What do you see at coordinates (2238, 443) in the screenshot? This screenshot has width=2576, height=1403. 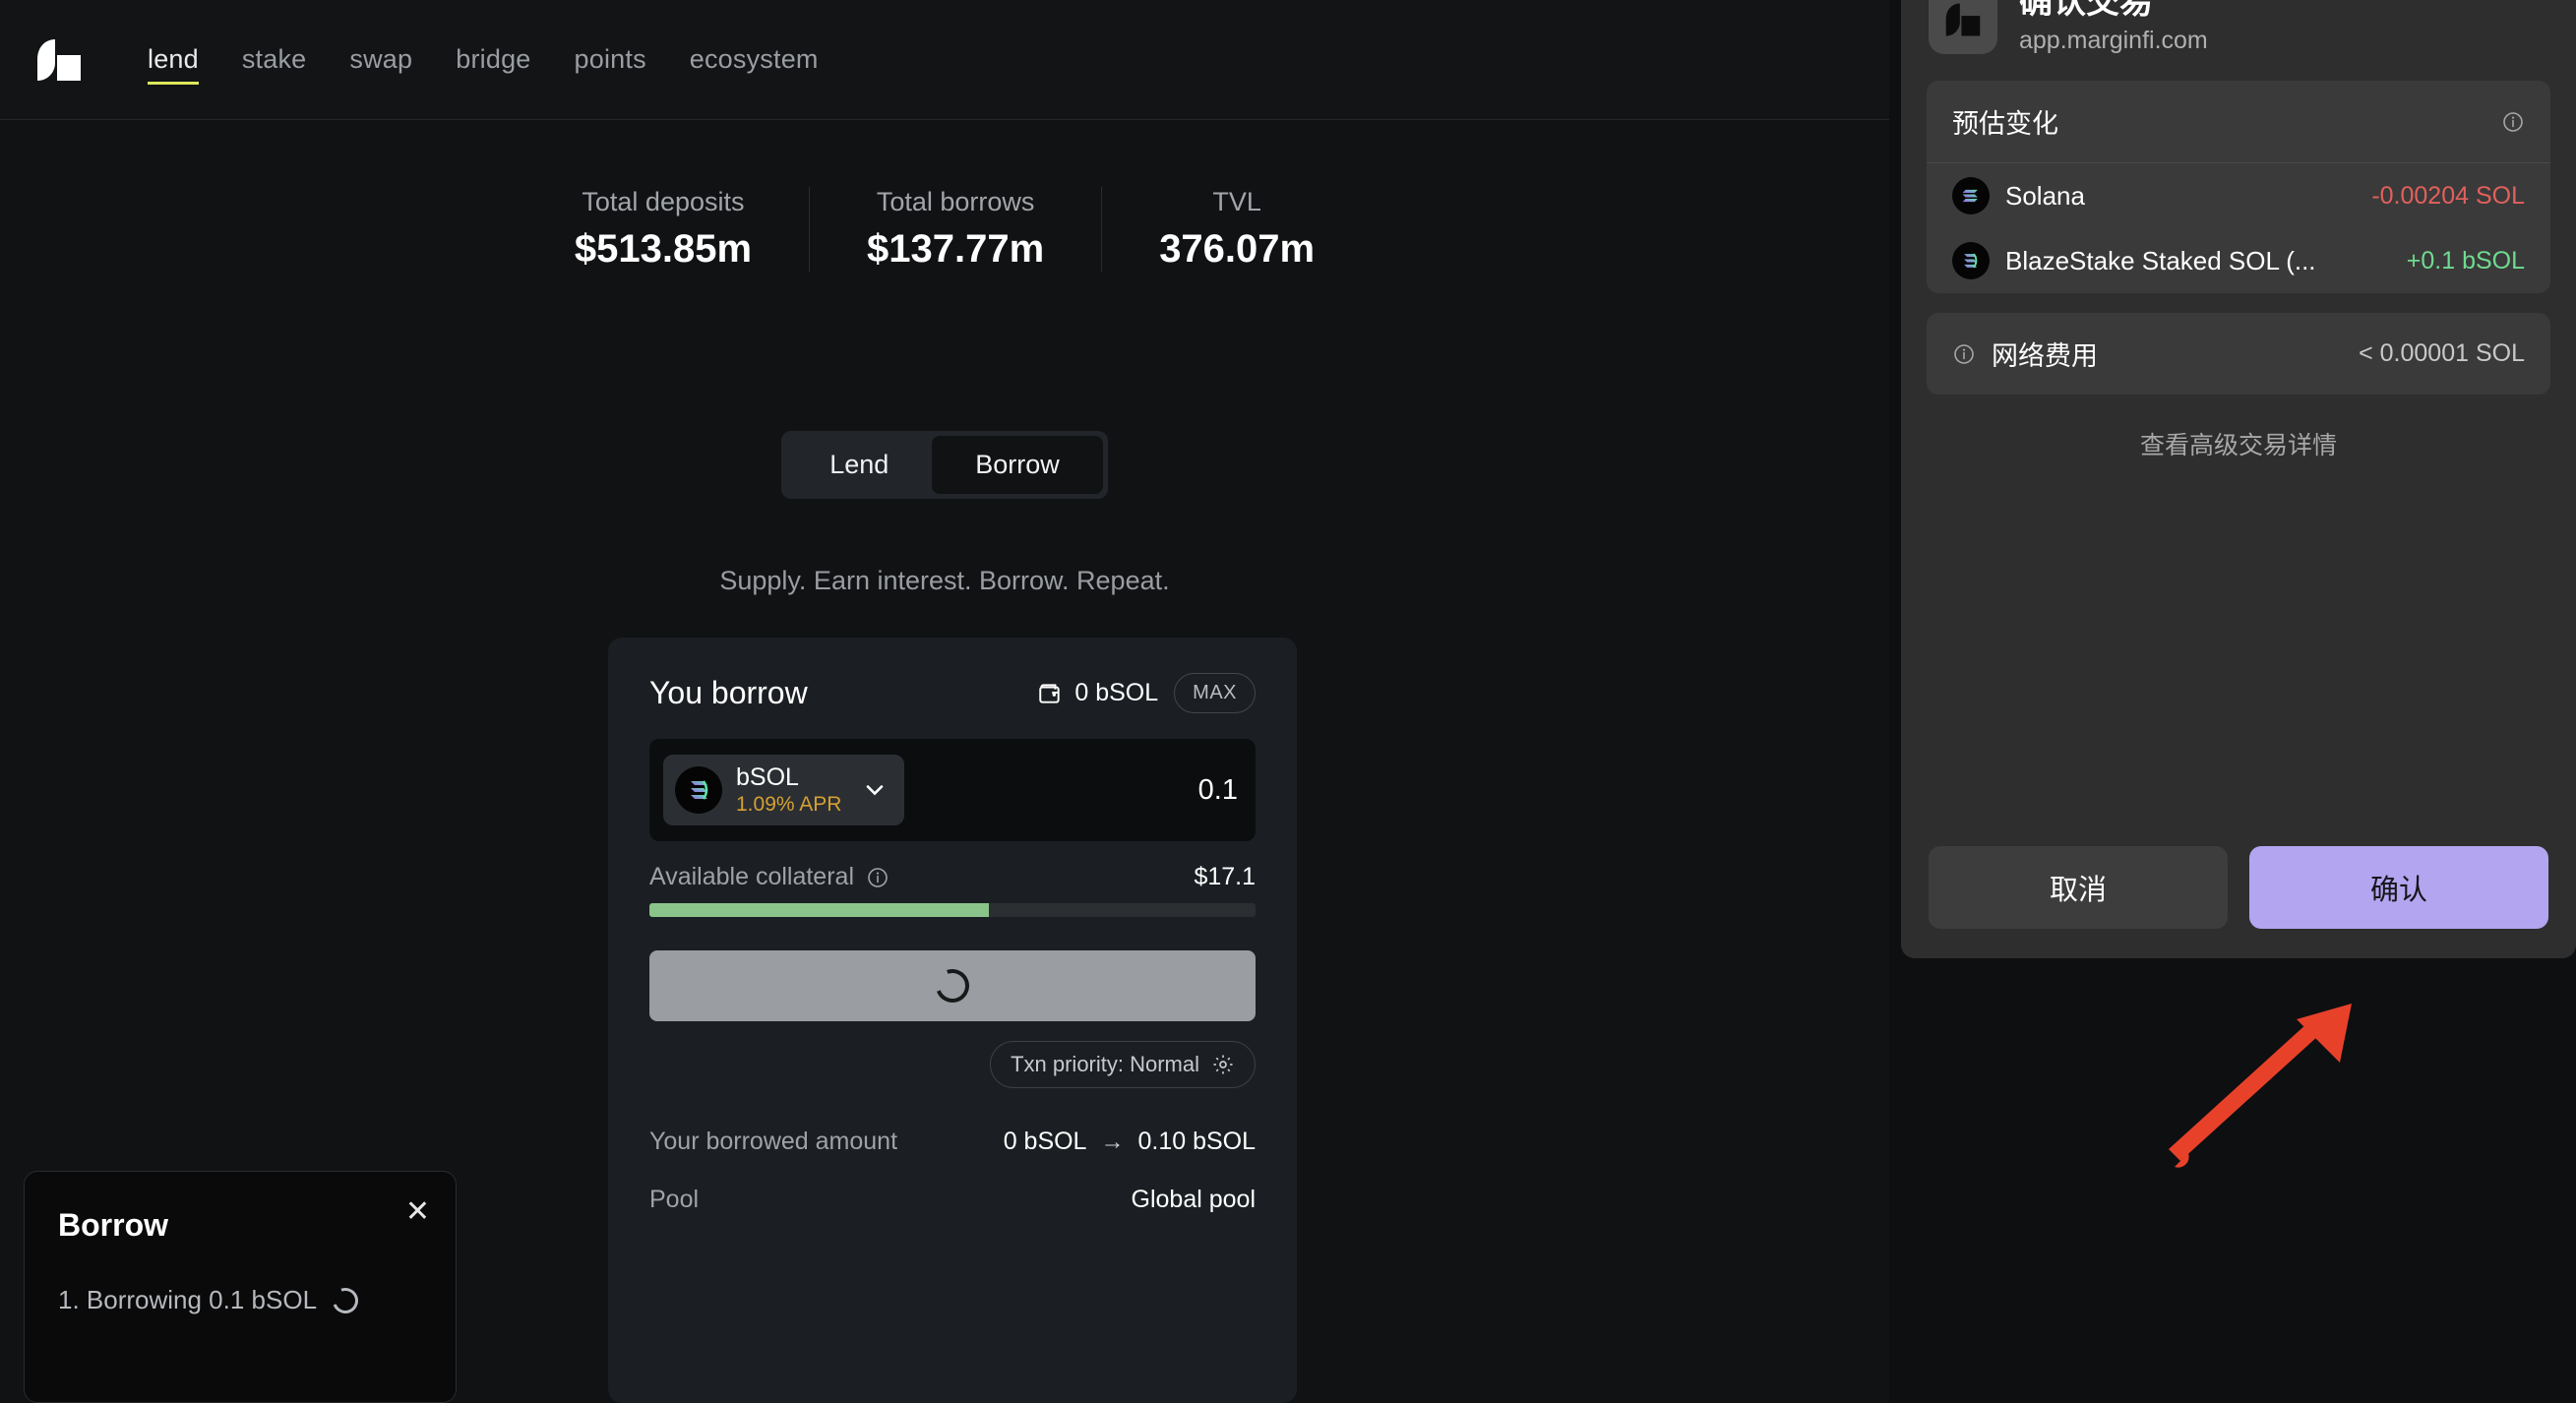 I see `advanced-details-link: 查看高级交易详情` at bounding box center [2238, 443].